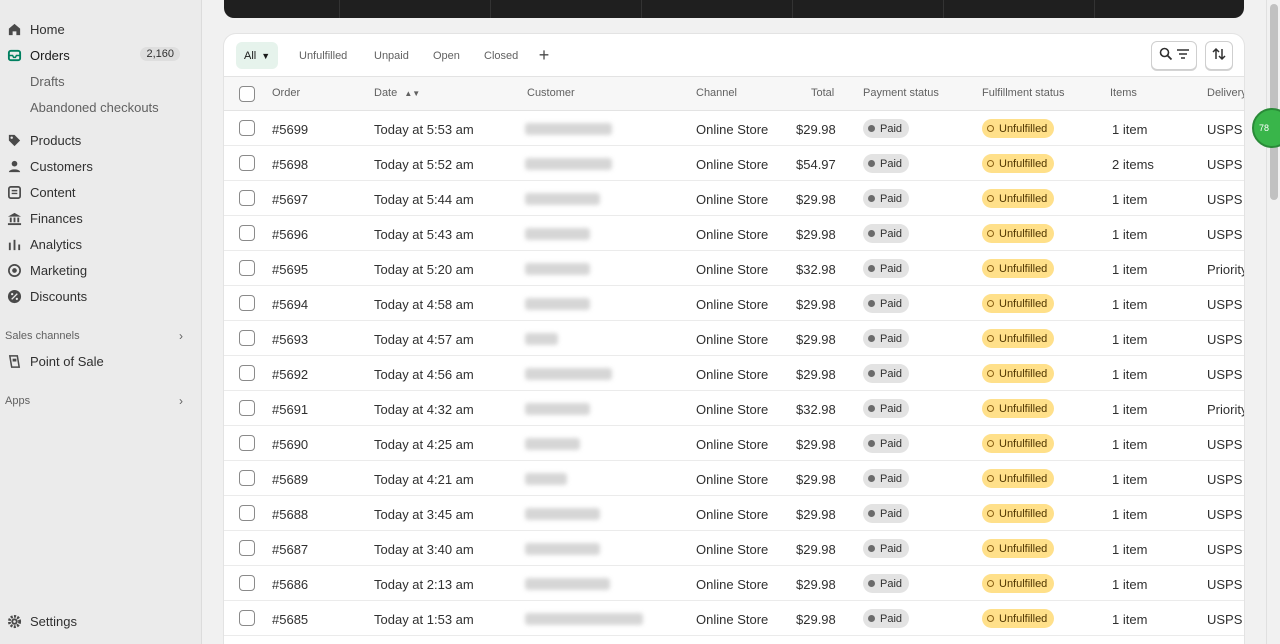 The image size is (1280, 644). I want to click on order-number: #5696, so click(290, 234).